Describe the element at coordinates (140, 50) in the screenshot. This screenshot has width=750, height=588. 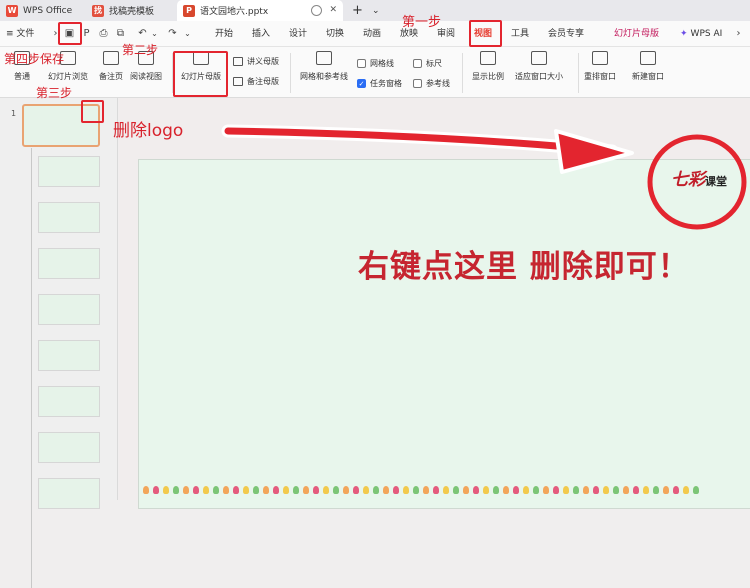
I see `step2-label: 第二步` at that location.